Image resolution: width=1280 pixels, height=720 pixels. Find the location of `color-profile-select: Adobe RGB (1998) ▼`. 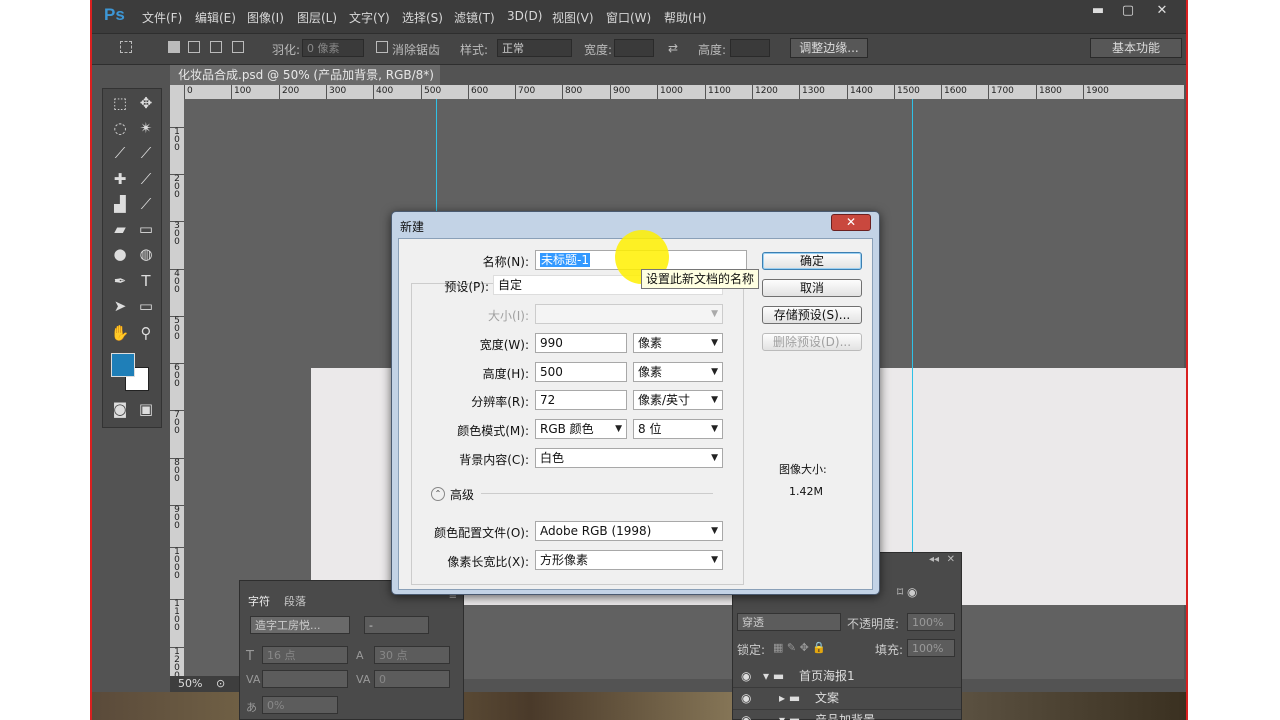

color-profile-select: Adobe RGB (1998) ▼ is located at coordinates (629, 531).